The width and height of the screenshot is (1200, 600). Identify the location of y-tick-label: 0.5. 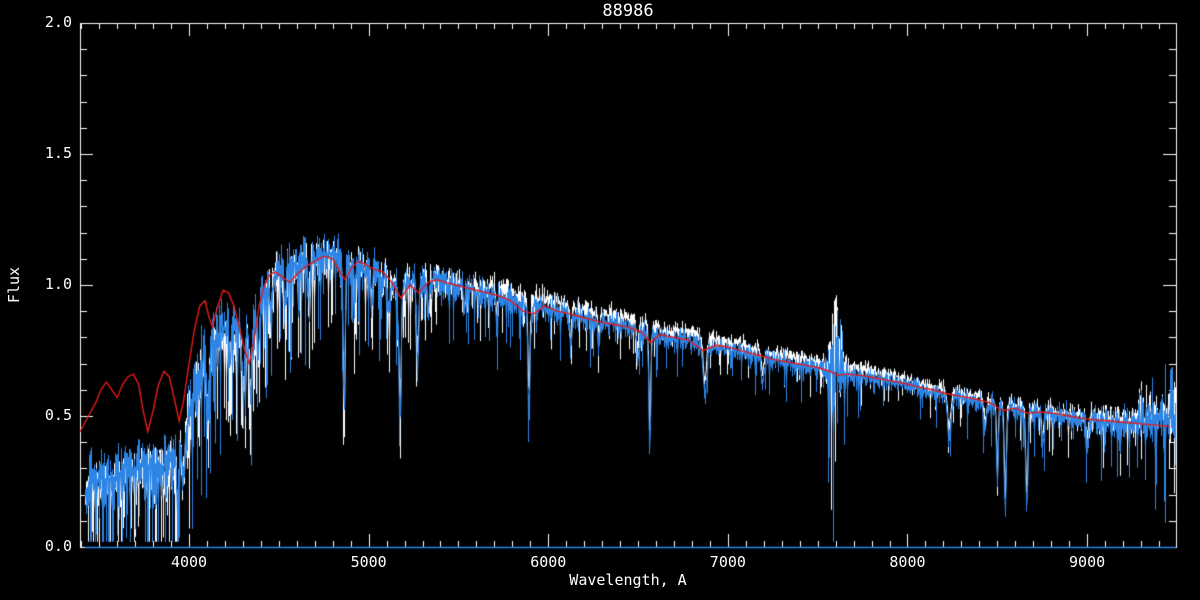
(58, 415).